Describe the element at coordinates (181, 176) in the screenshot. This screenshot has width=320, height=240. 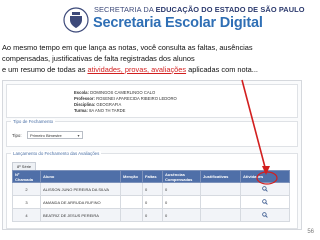
I see `col-ausencias: Ausências Compensadas` at that location.